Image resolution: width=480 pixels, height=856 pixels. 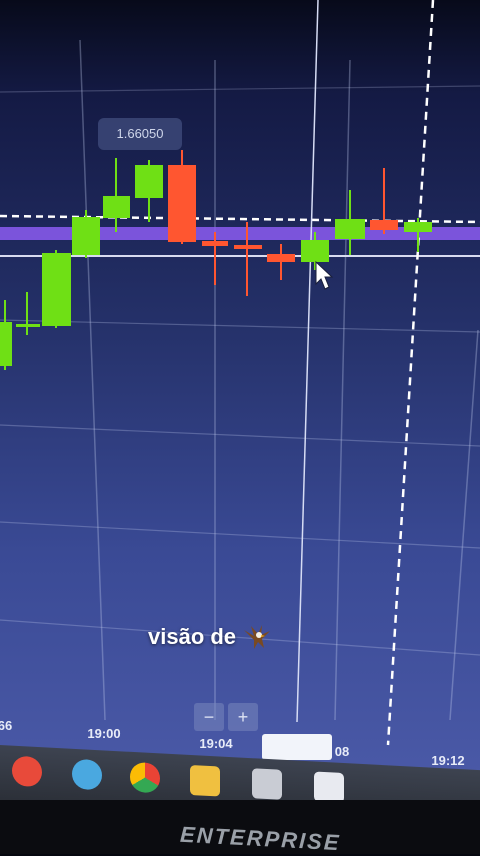 What do you see at coordinates (243, 717) in the screenshot?
I see `zoom-in-button: +` at bounding box center [243, 717].